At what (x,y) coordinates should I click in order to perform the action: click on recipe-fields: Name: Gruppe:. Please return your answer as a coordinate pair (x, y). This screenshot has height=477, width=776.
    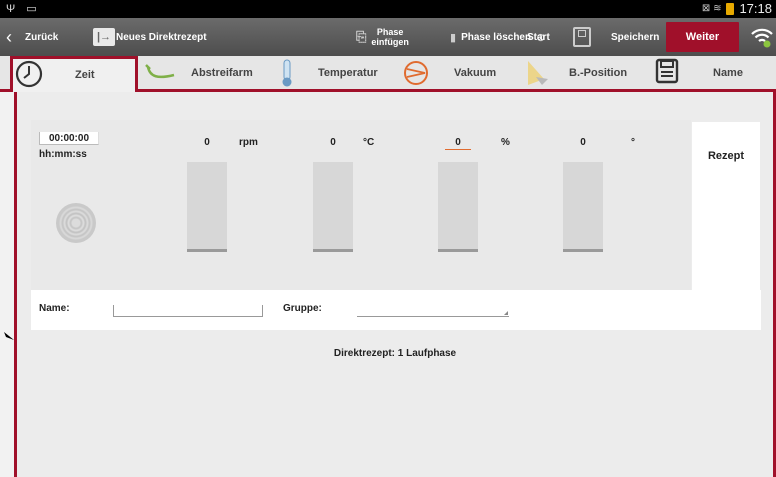
    Looking at the image, I should click on (396, 310).